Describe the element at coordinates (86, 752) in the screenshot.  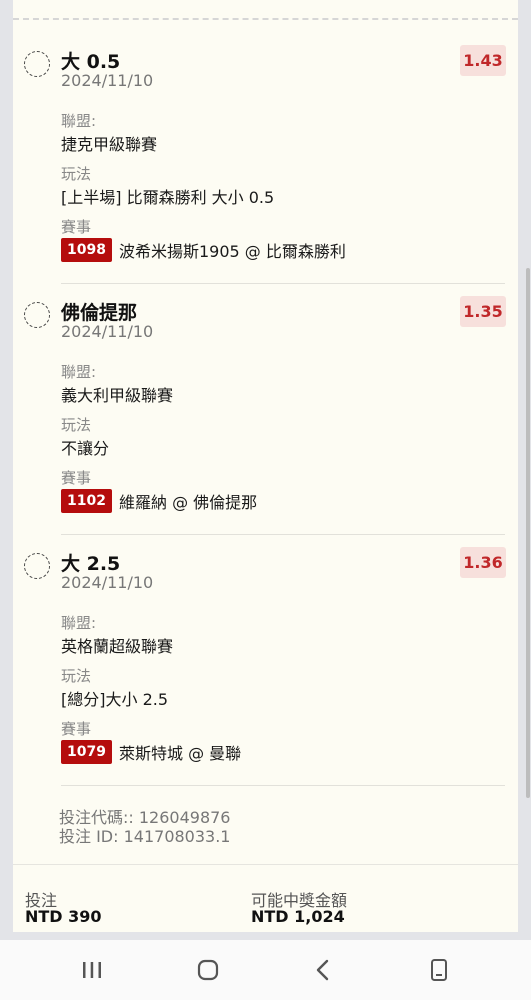
I see `match-id-badge: 1079` at that location.